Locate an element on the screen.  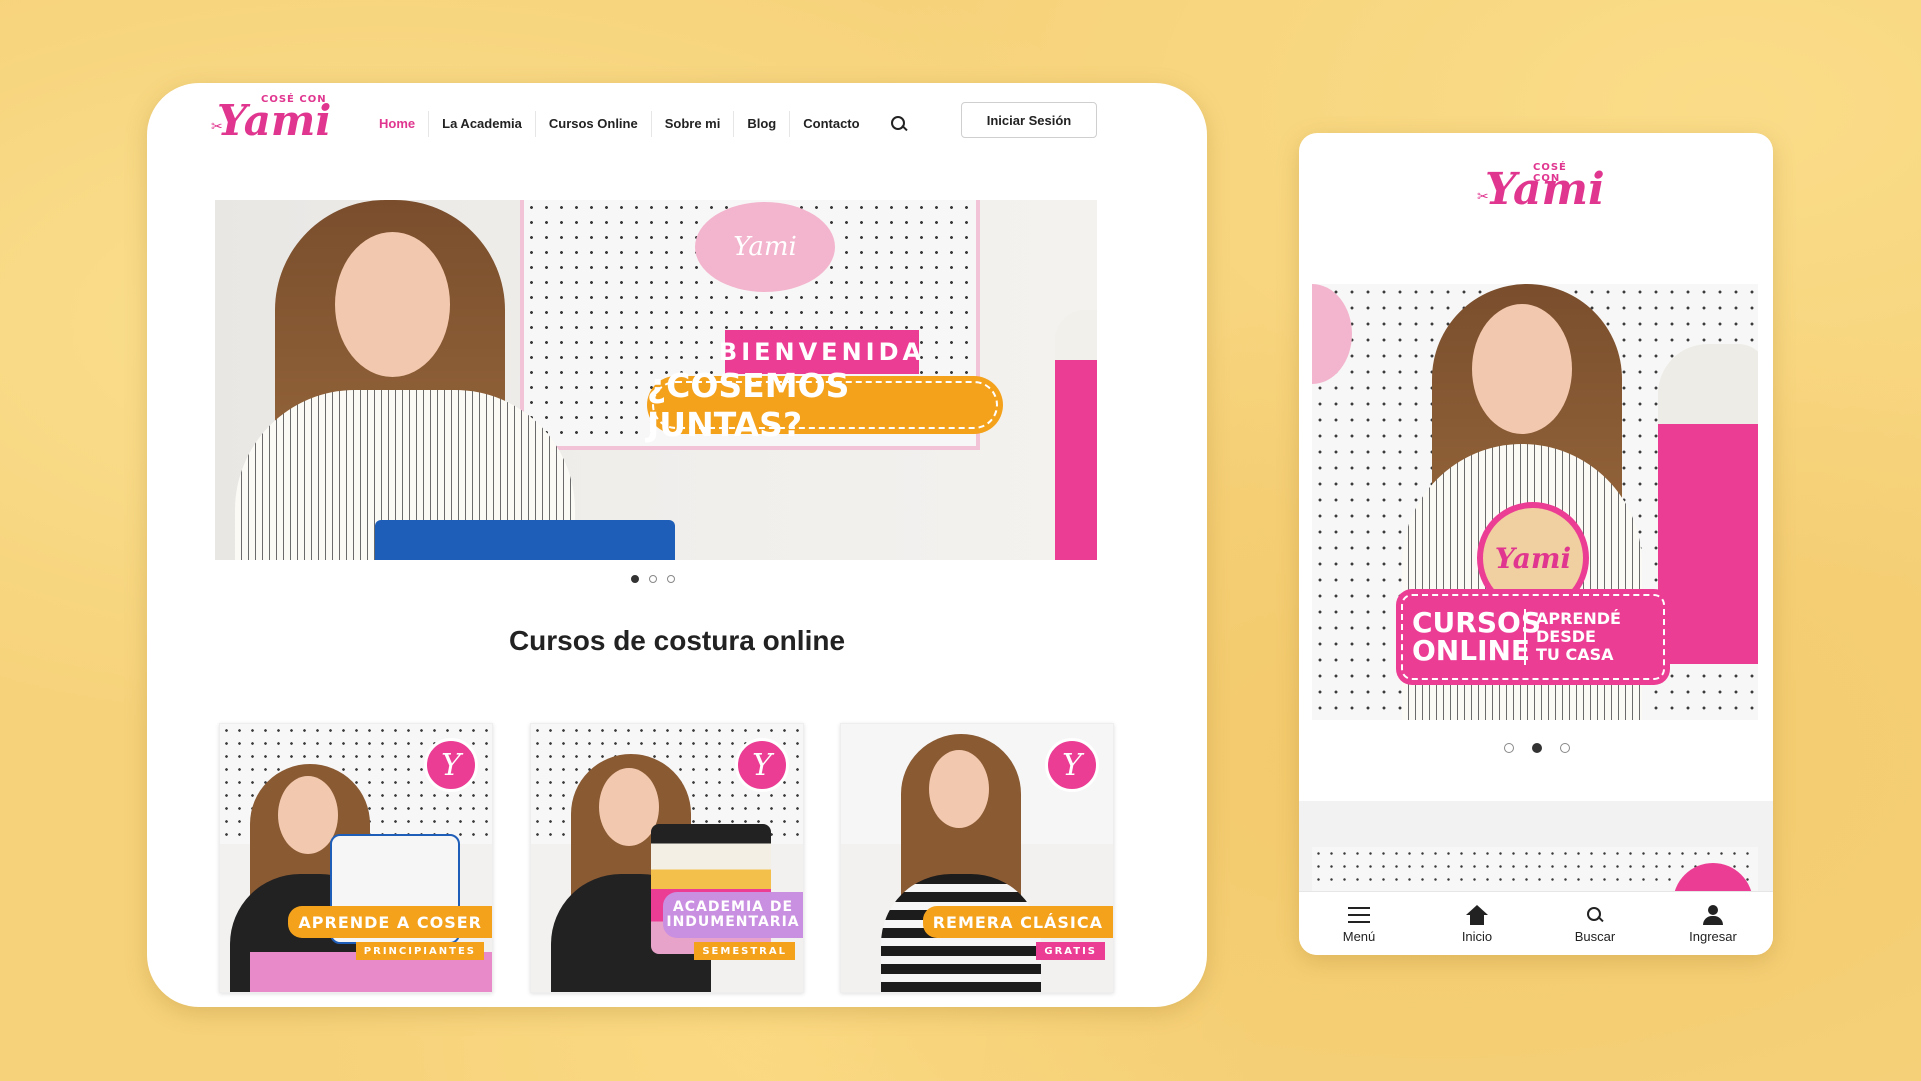
home-icon is located at coordinates (1477, 915).